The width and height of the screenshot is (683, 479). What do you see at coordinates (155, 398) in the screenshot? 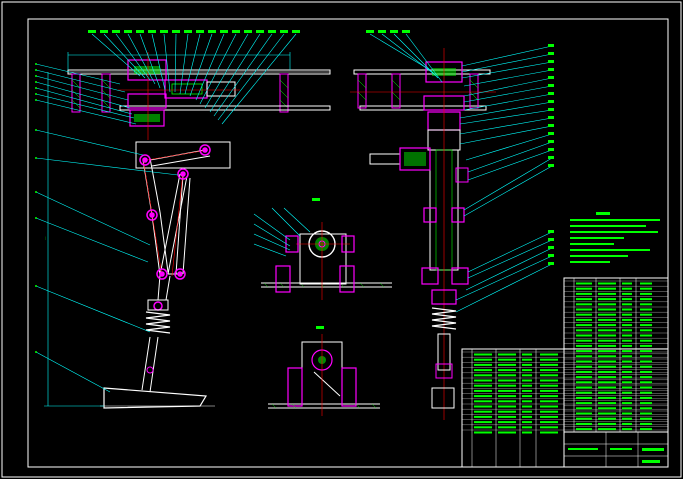
I see `foot-plate` at bounding box center [155, 398].